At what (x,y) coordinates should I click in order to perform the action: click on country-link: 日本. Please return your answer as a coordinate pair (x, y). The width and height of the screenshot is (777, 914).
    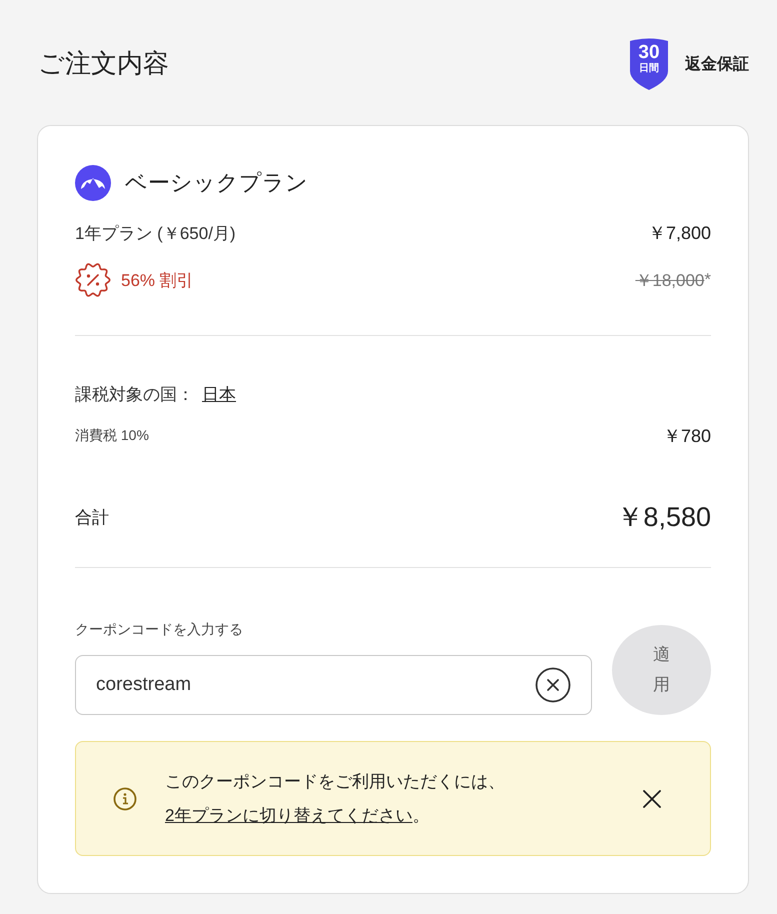
    Looking at the image, I should click on (219, 394).